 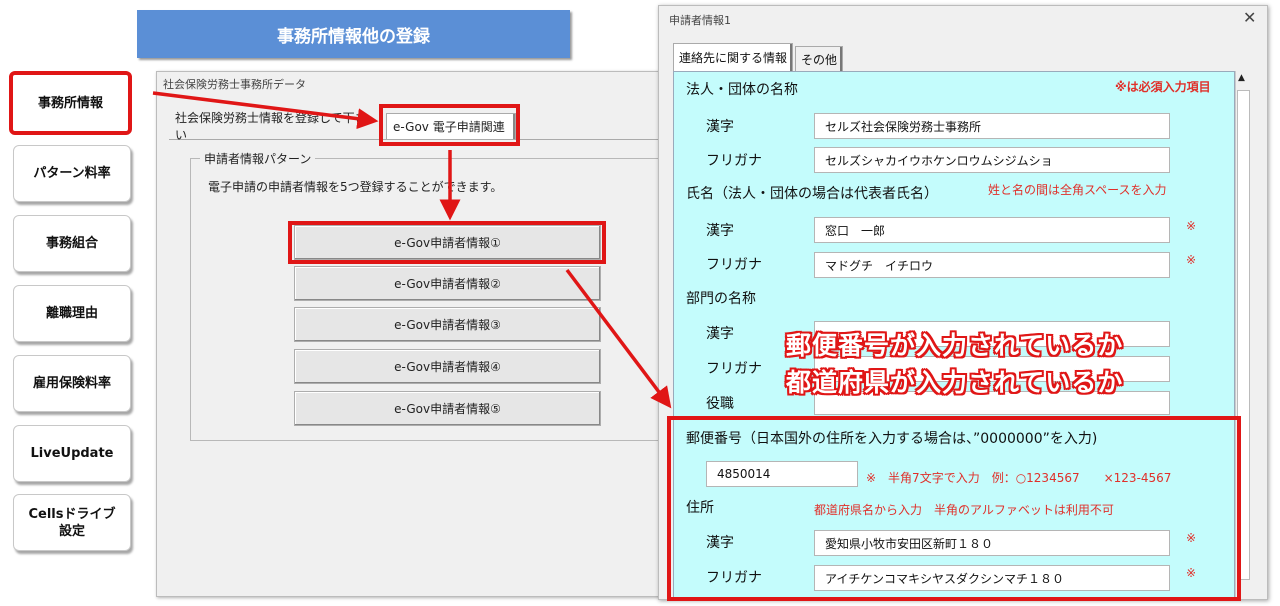 I want to click on egov-applicant-5-button: e-Gov申請者情報⑤, so click(x=447, y=408).